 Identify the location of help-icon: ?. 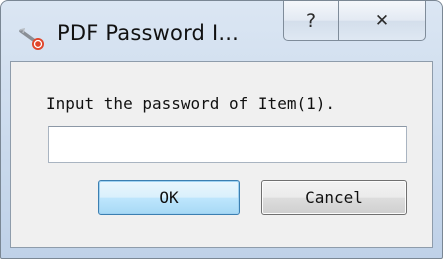
(311, 20).